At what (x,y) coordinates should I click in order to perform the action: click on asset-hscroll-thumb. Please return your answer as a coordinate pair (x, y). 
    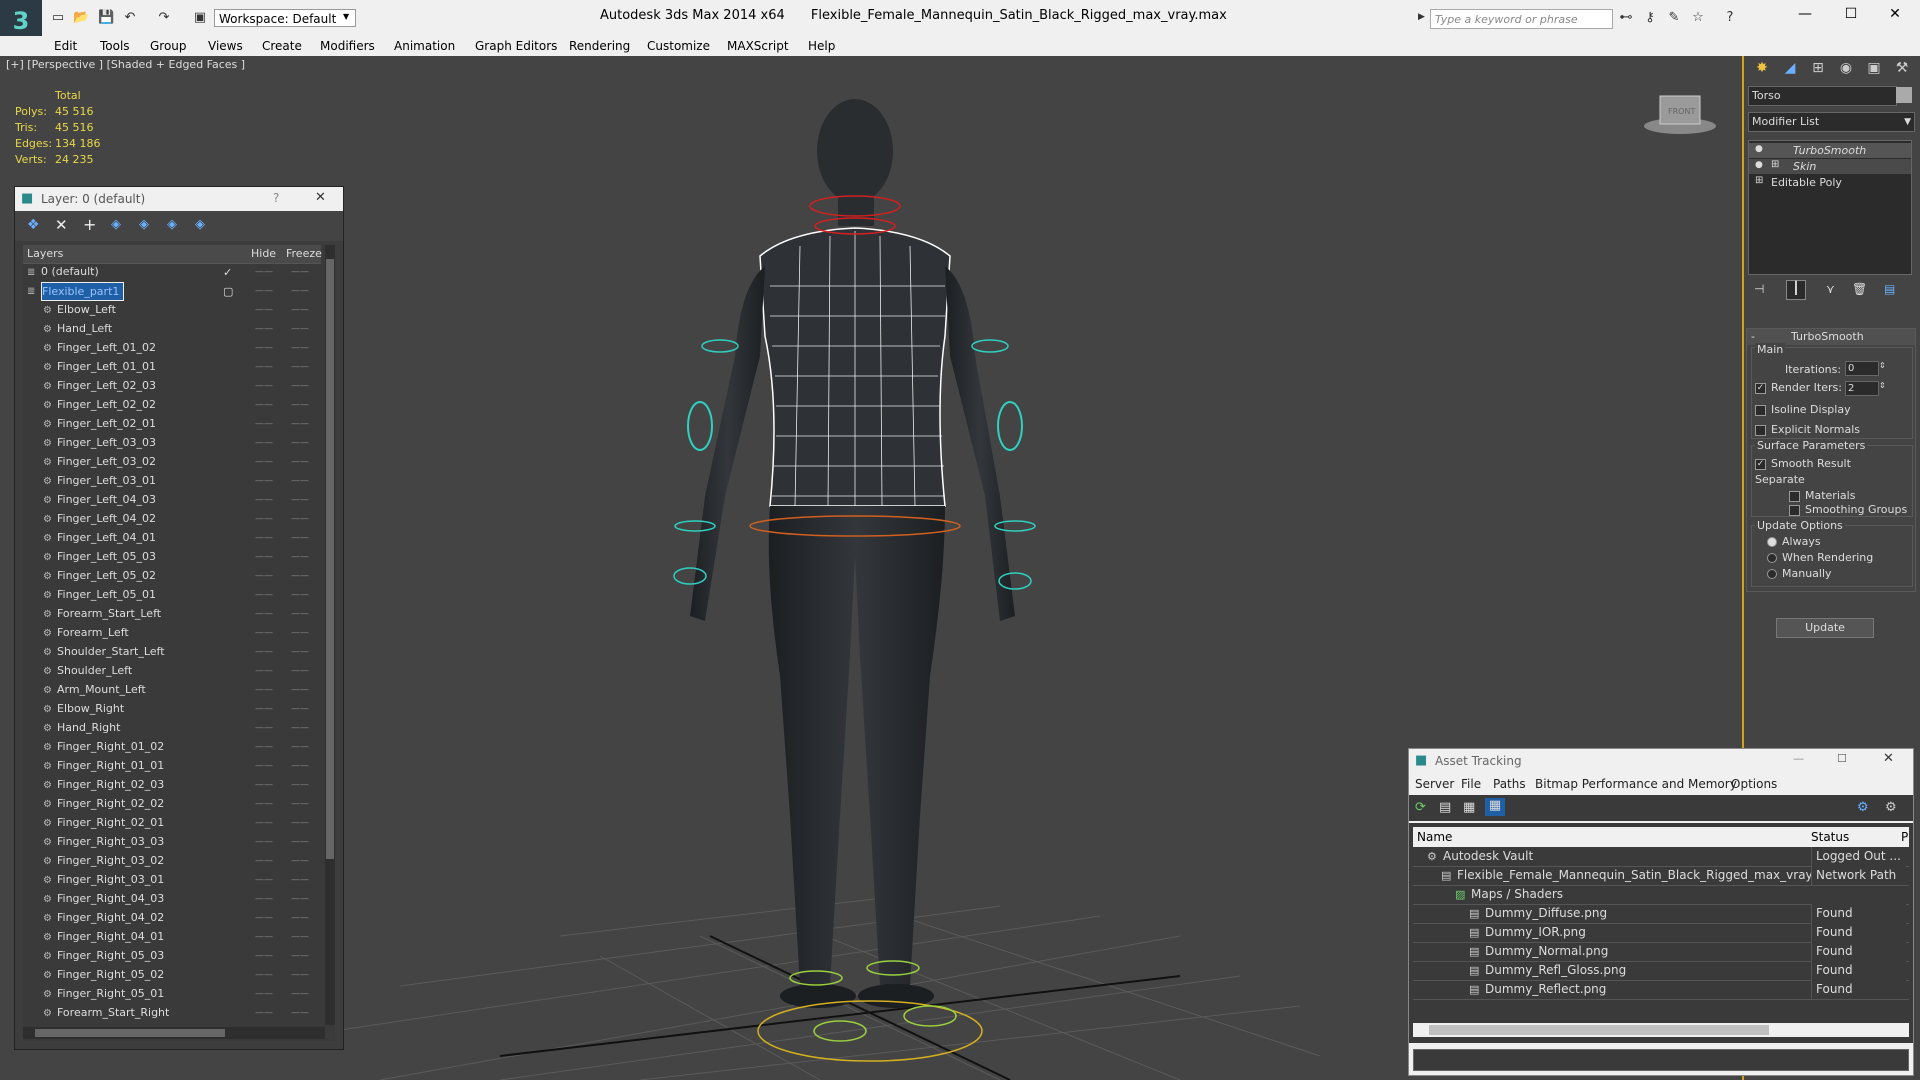
    Looking at the image, I should click on (1599, 1030).